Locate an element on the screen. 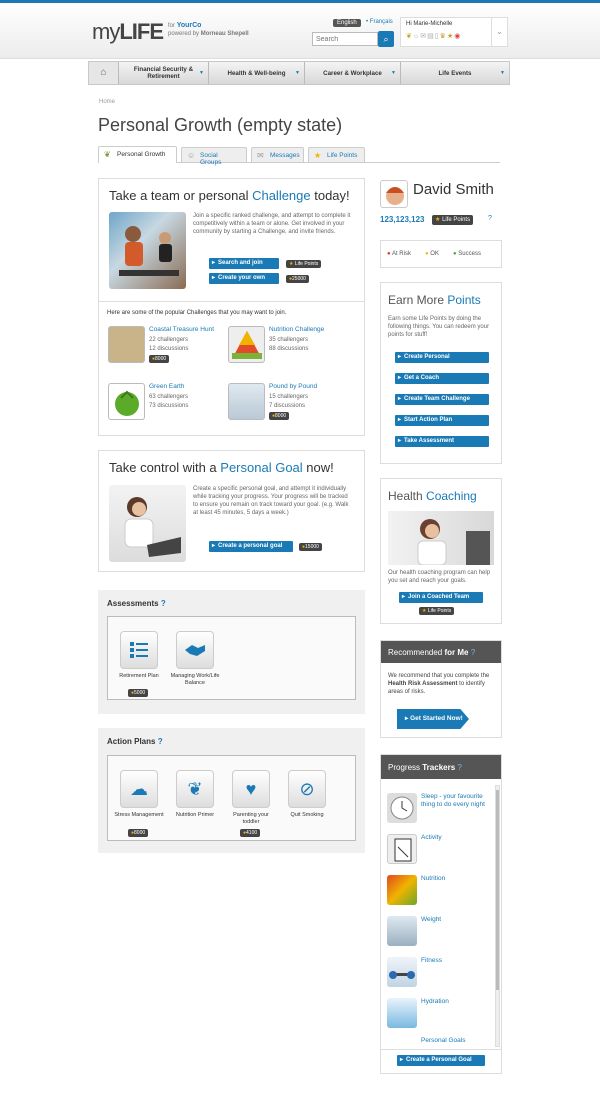  retirement-plan-tile is located at coordinates (139, 650).